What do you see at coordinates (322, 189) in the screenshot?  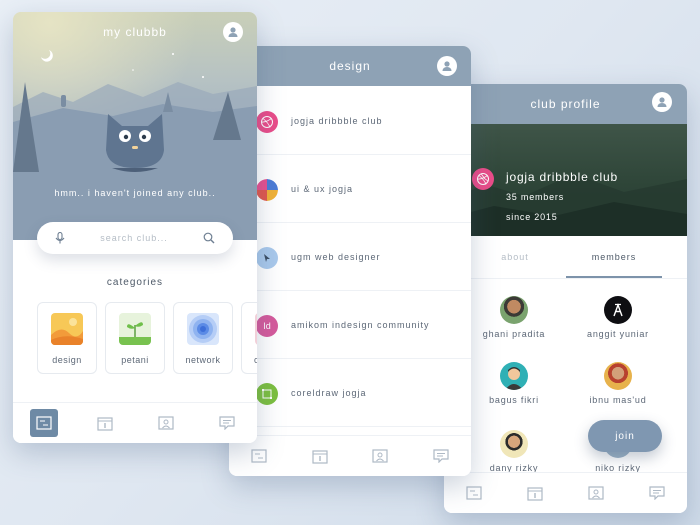 I see `club-name: ui & ux jogja` at bounding box center [322, 189].